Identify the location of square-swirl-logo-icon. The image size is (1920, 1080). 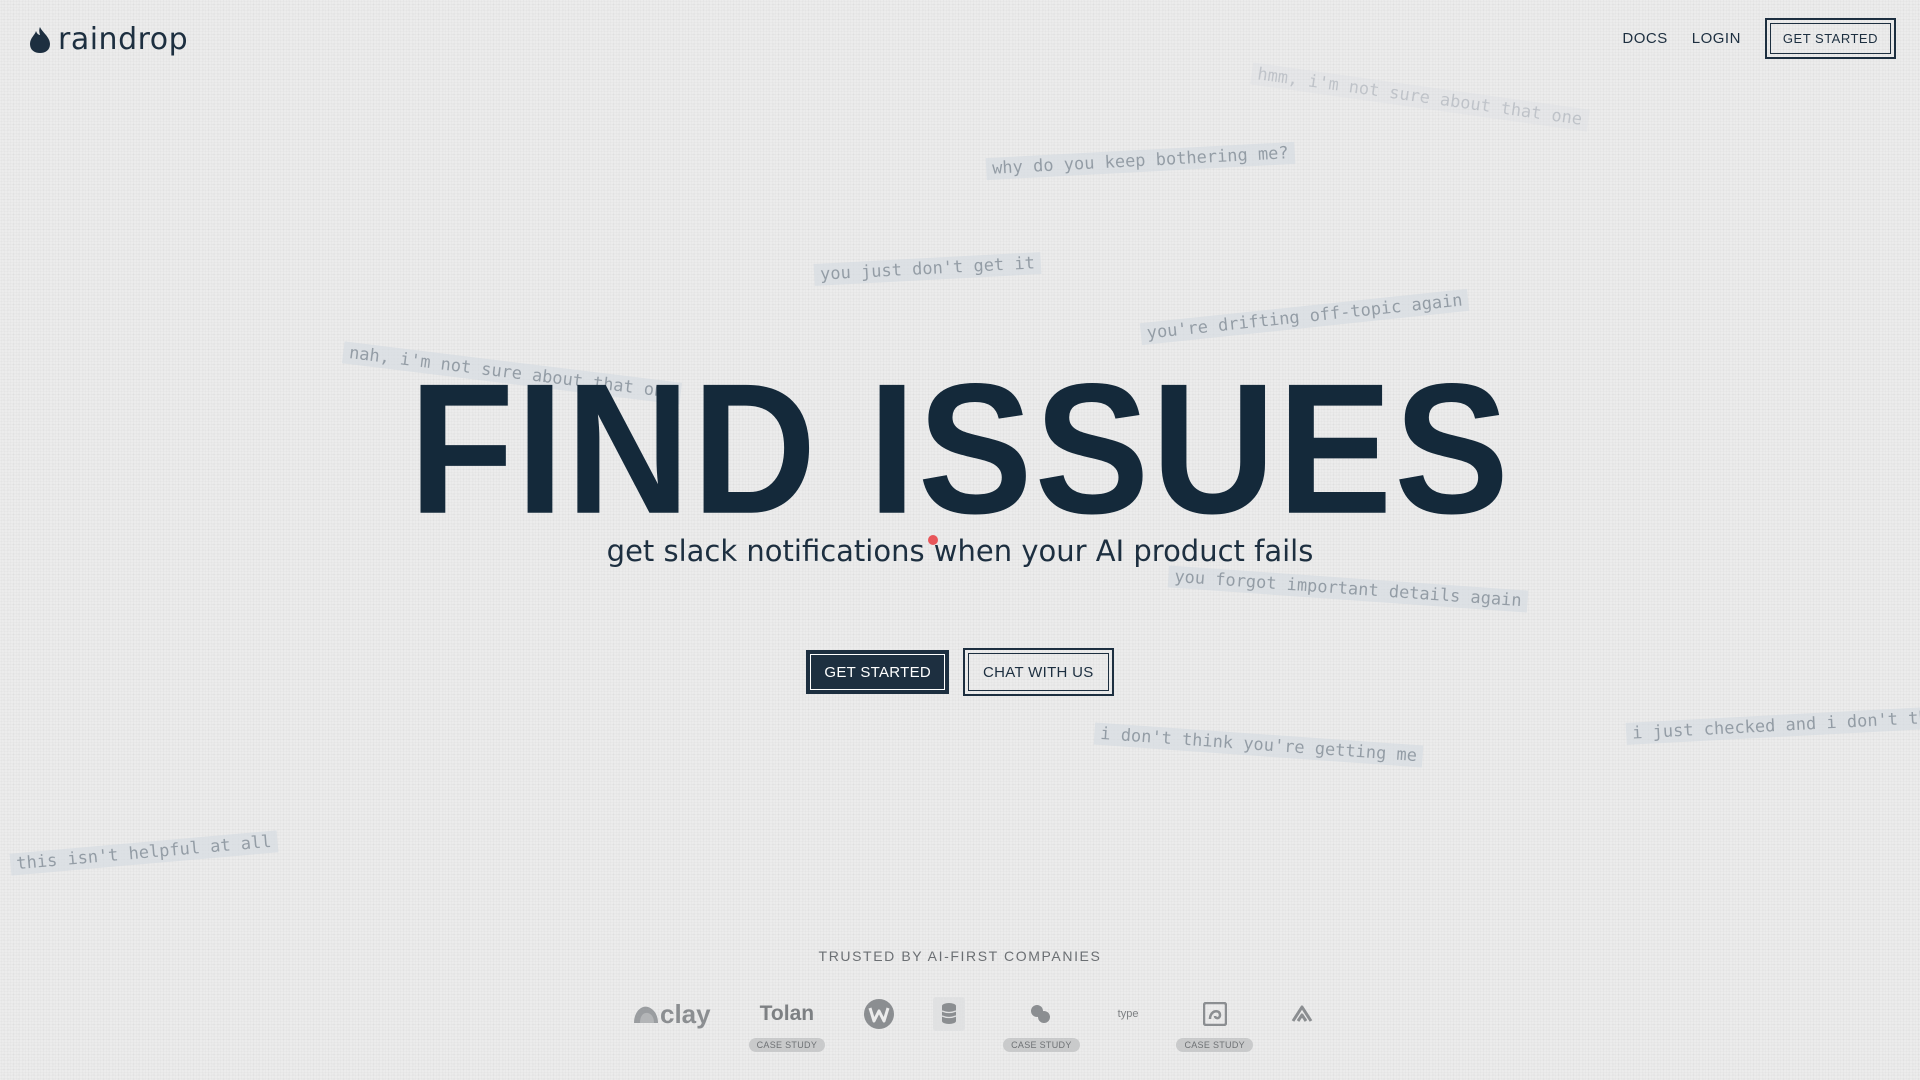
(1214, 1014).